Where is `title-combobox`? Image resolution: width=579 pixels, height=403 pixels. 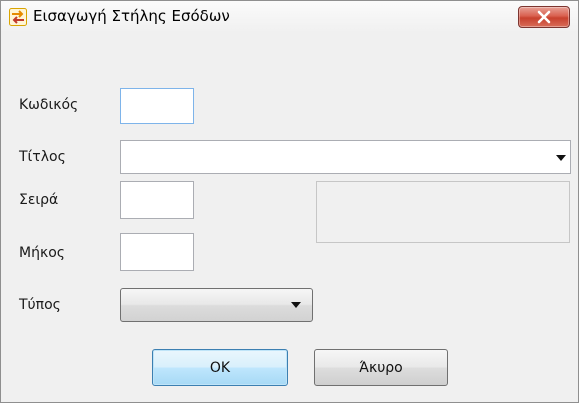 title-combobox is located at coordinates (345, 157).